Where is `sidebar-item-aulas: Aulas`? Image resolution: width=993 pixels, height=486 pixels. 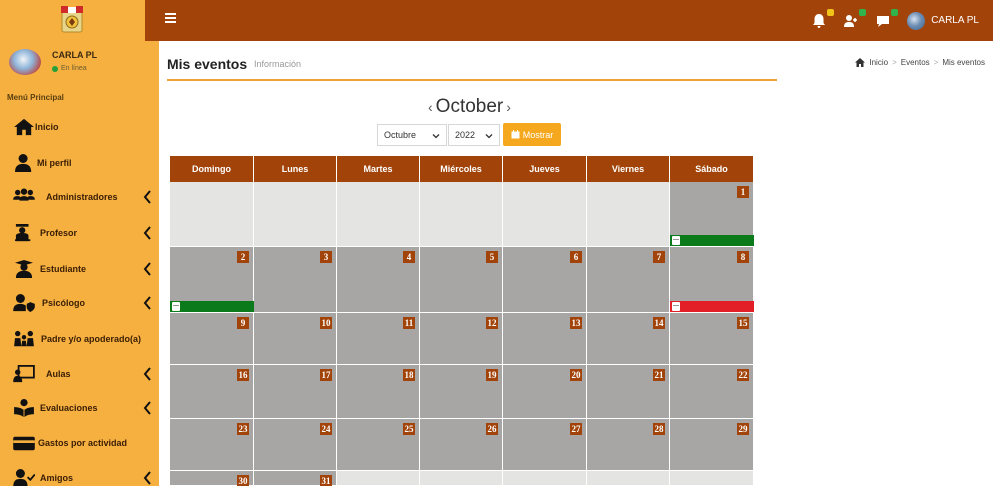
sidebar-item-aulas: Aulas is located at coordinates (79, 374).